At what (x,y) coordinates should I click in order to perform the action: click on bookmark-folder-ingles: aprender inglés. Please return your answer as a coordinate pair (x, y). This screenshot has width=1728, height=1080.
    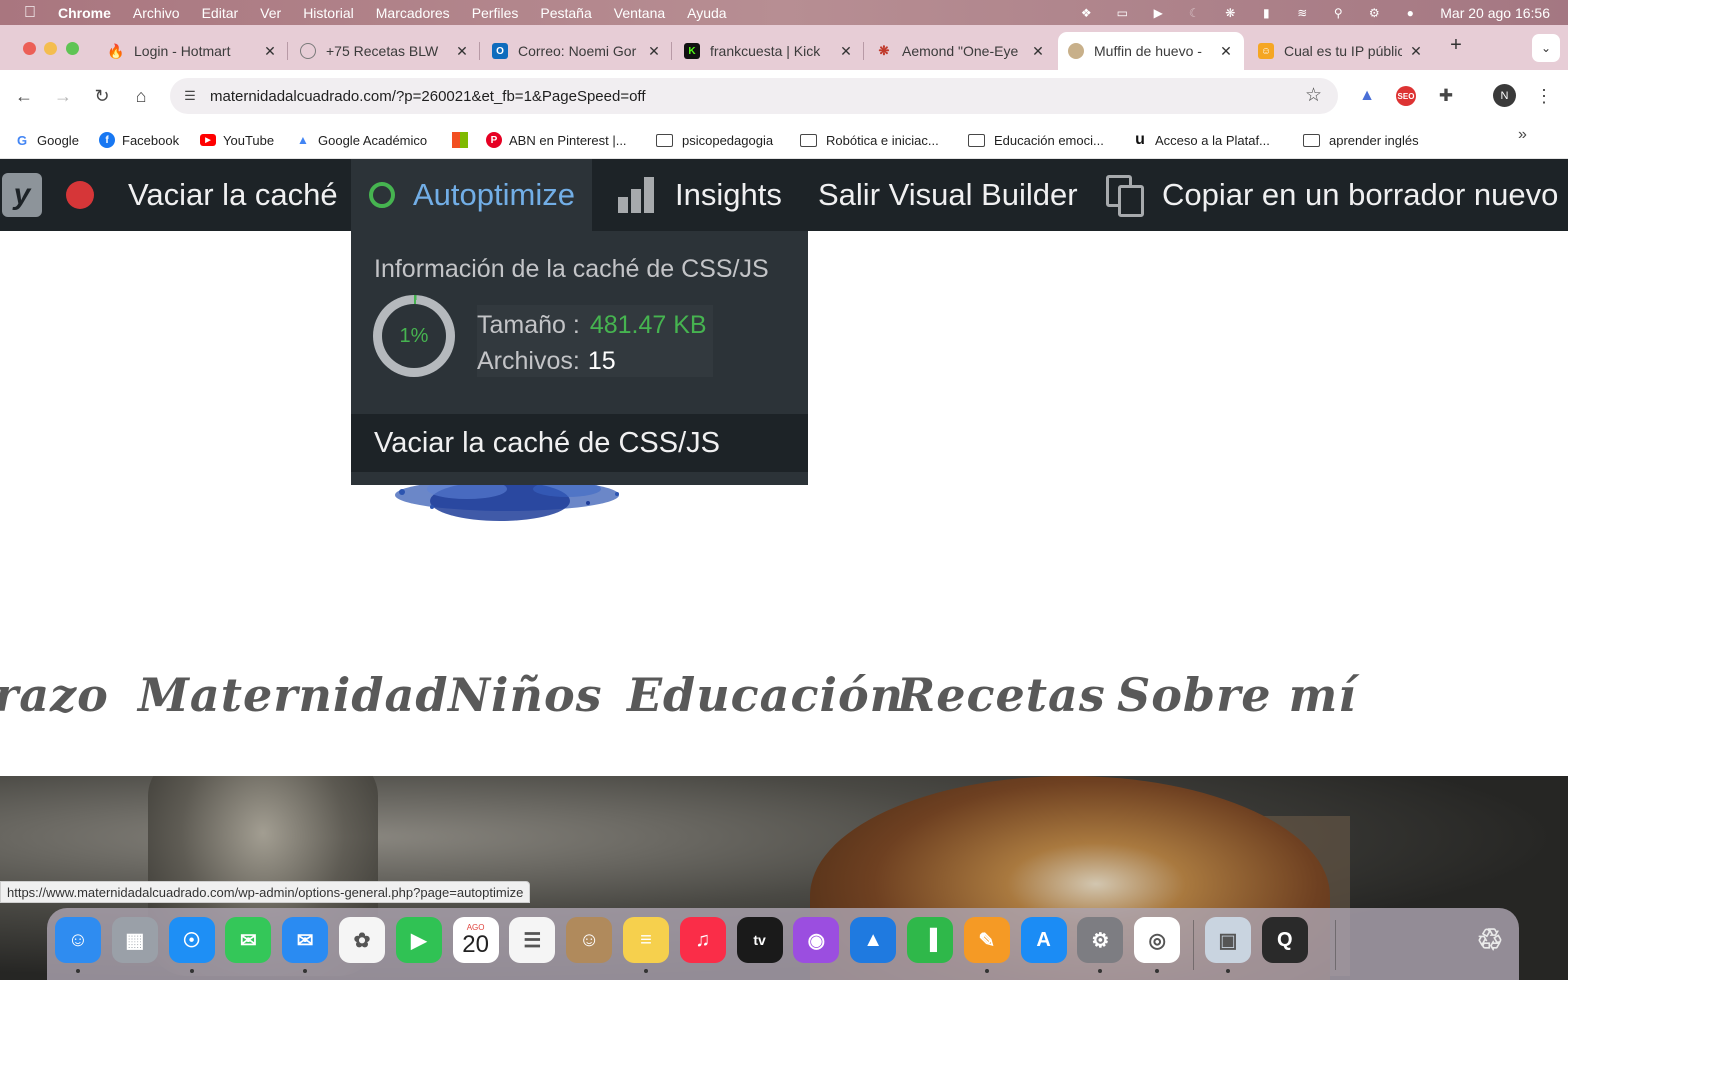
    Looking at the image, I should click on (1361, 140).